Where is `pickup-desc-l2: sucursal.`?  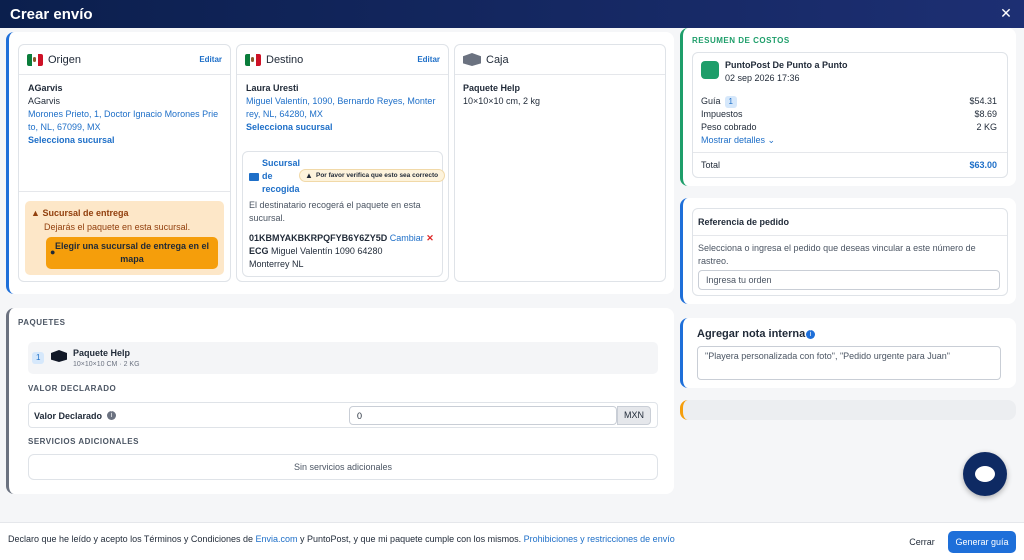 pickup-desc-l2: sucursal. is located at coordinates (267, 218).